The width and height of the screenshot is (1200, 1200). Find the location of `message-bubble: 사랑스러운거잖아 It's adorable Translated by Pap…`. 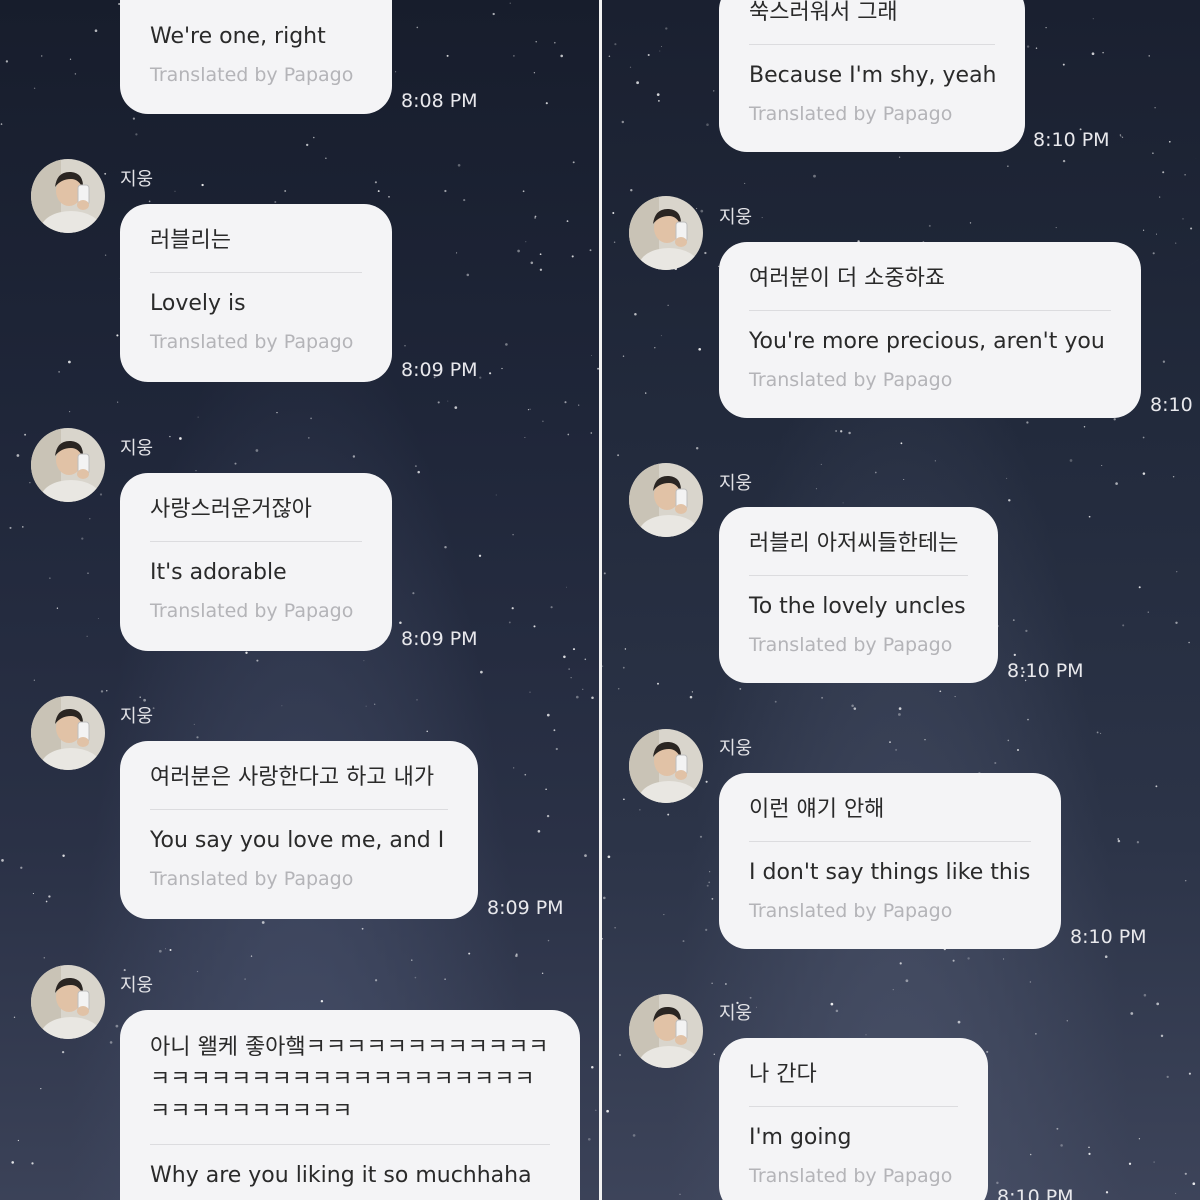

message-bubble: 사랑스러운거잖아 It's adorable Translated by Pap… is located at coordinates (256, 562).